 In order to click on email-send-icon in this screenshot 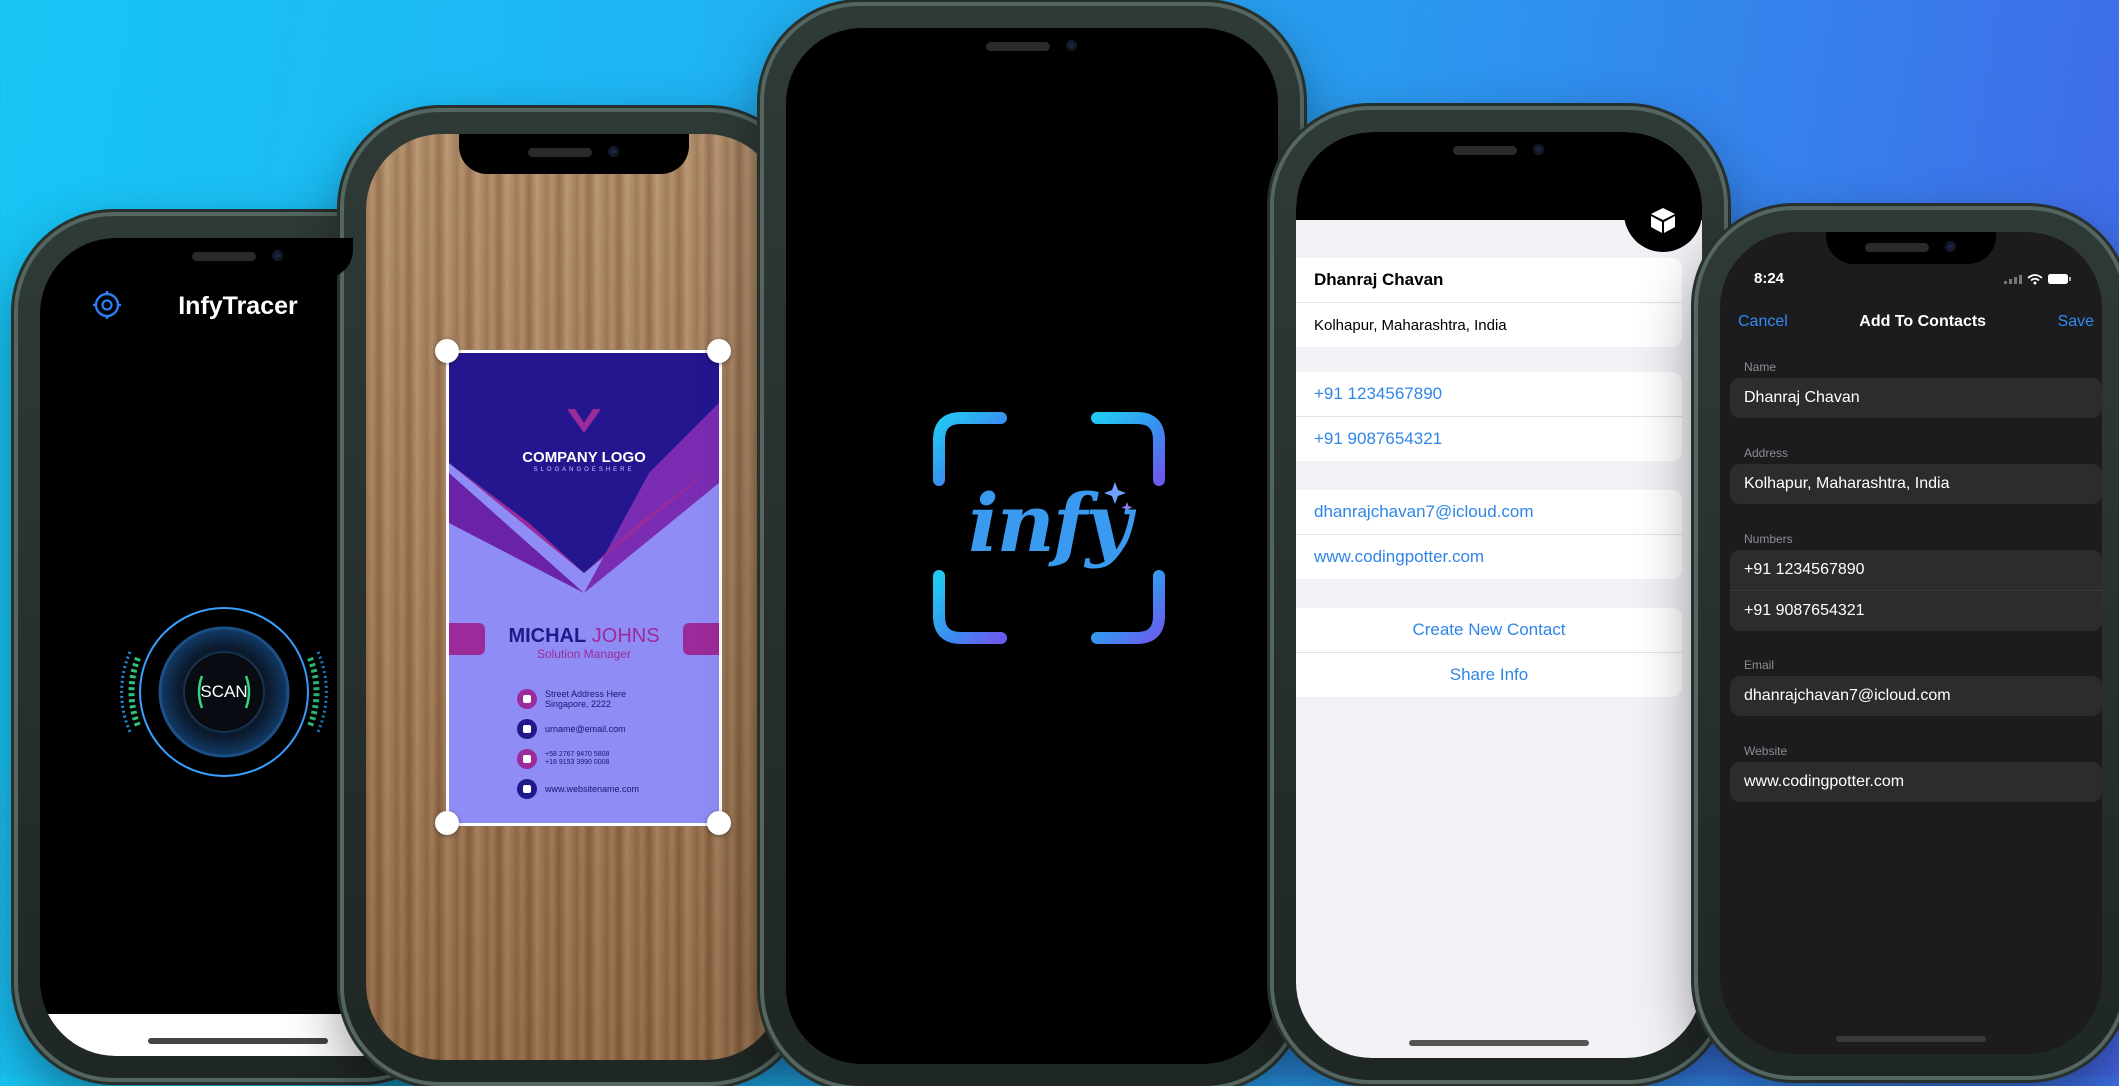, I will do `click(527, 729)`.